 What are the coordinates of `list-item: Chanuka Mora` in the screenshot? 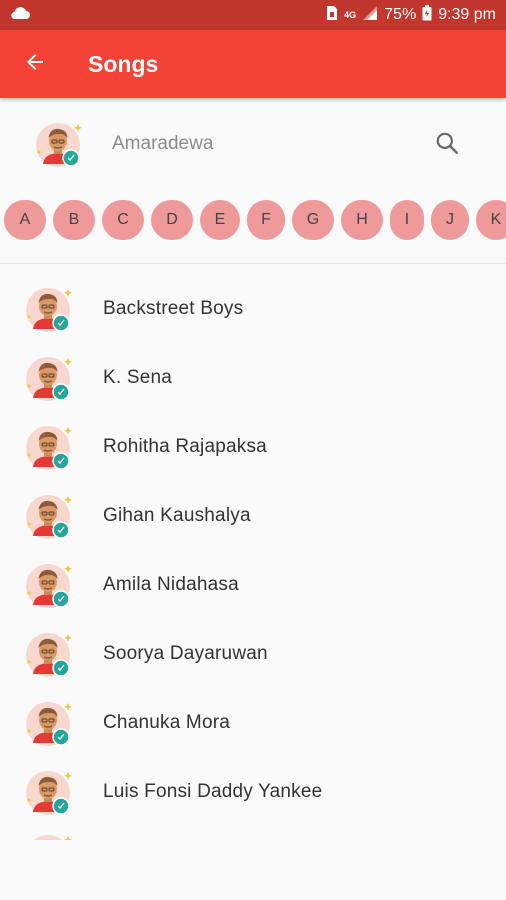 It's located at (253, 722).